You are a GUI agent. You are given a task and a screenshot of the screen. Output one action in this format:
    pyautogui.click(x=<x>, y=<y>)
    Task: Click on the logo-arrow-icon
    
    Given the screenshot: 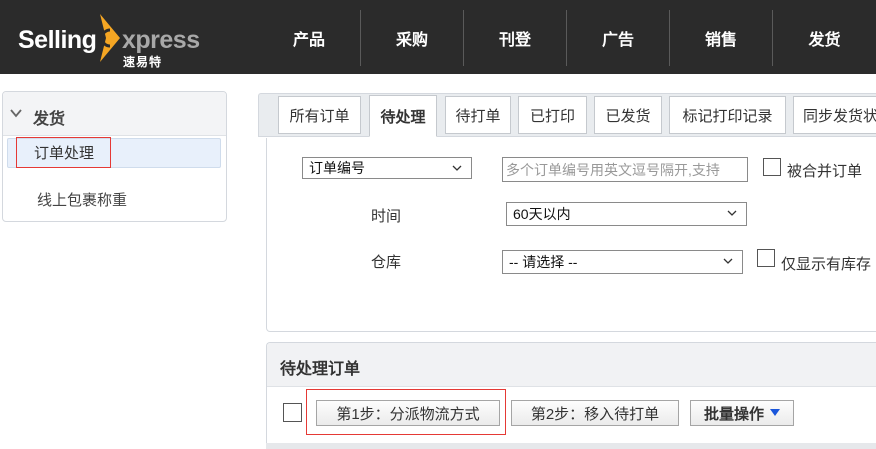 What is the action you would take?
    pyautogui.click(x=110, y=38)
    